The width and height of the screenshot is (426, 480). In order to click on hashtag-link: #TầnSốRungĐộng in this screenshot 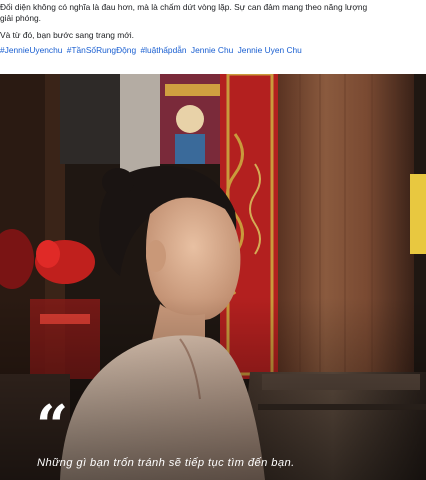, I will do `click(101, 50)`.